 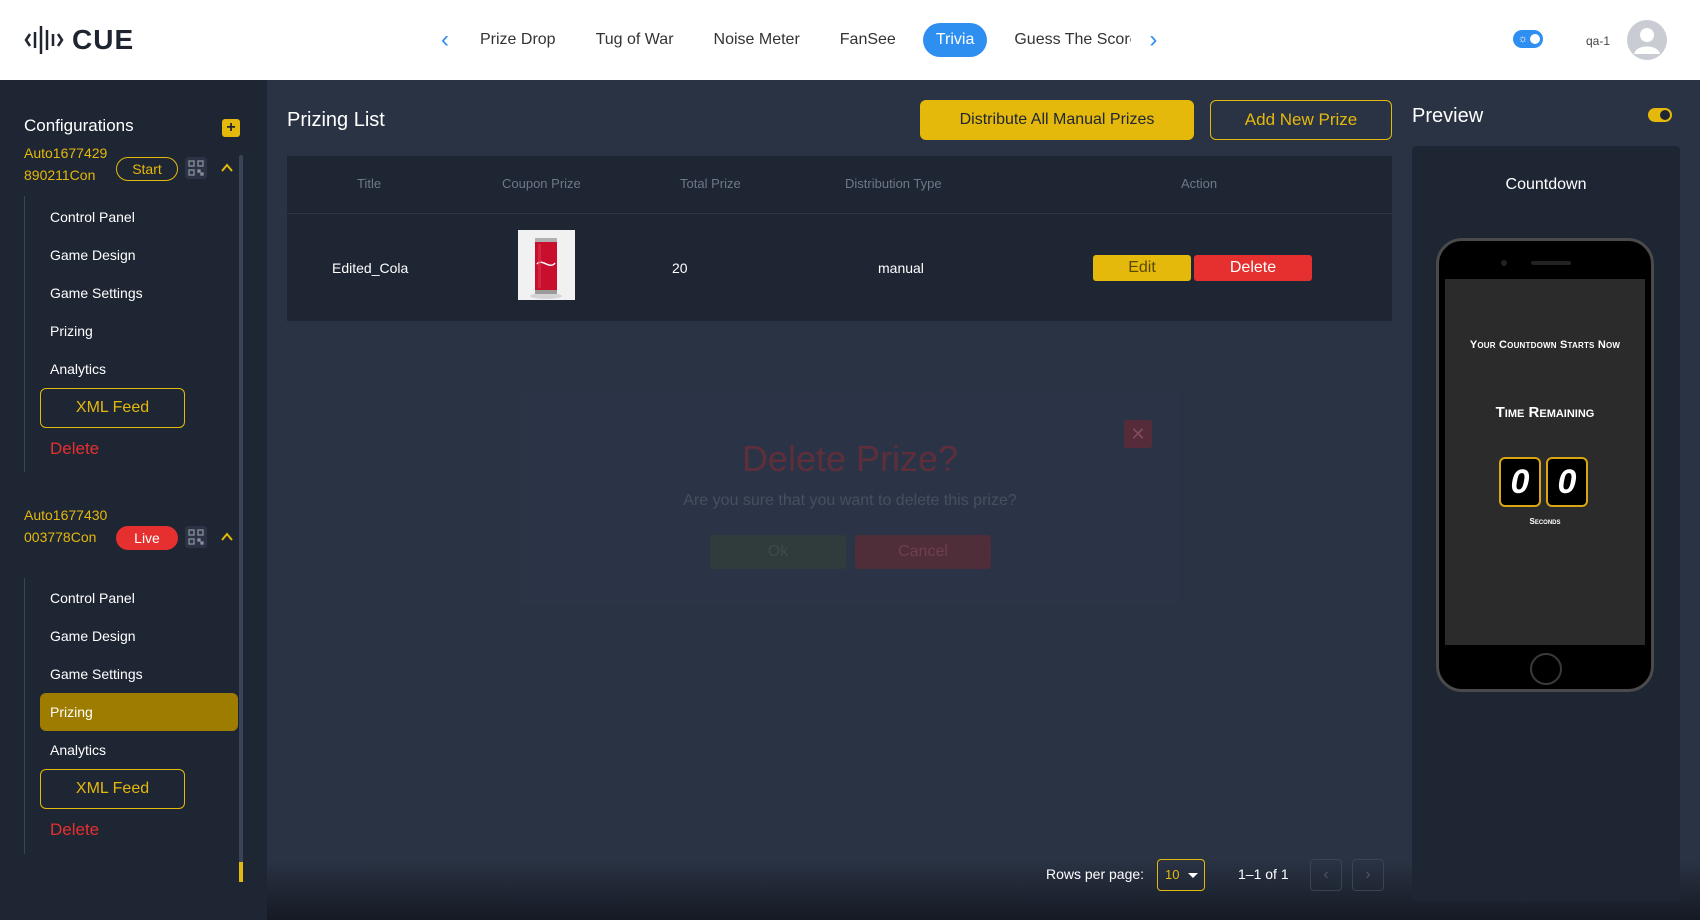 I want to click on config-name: Auto1677430003778Con, so click(x=69, y=537).